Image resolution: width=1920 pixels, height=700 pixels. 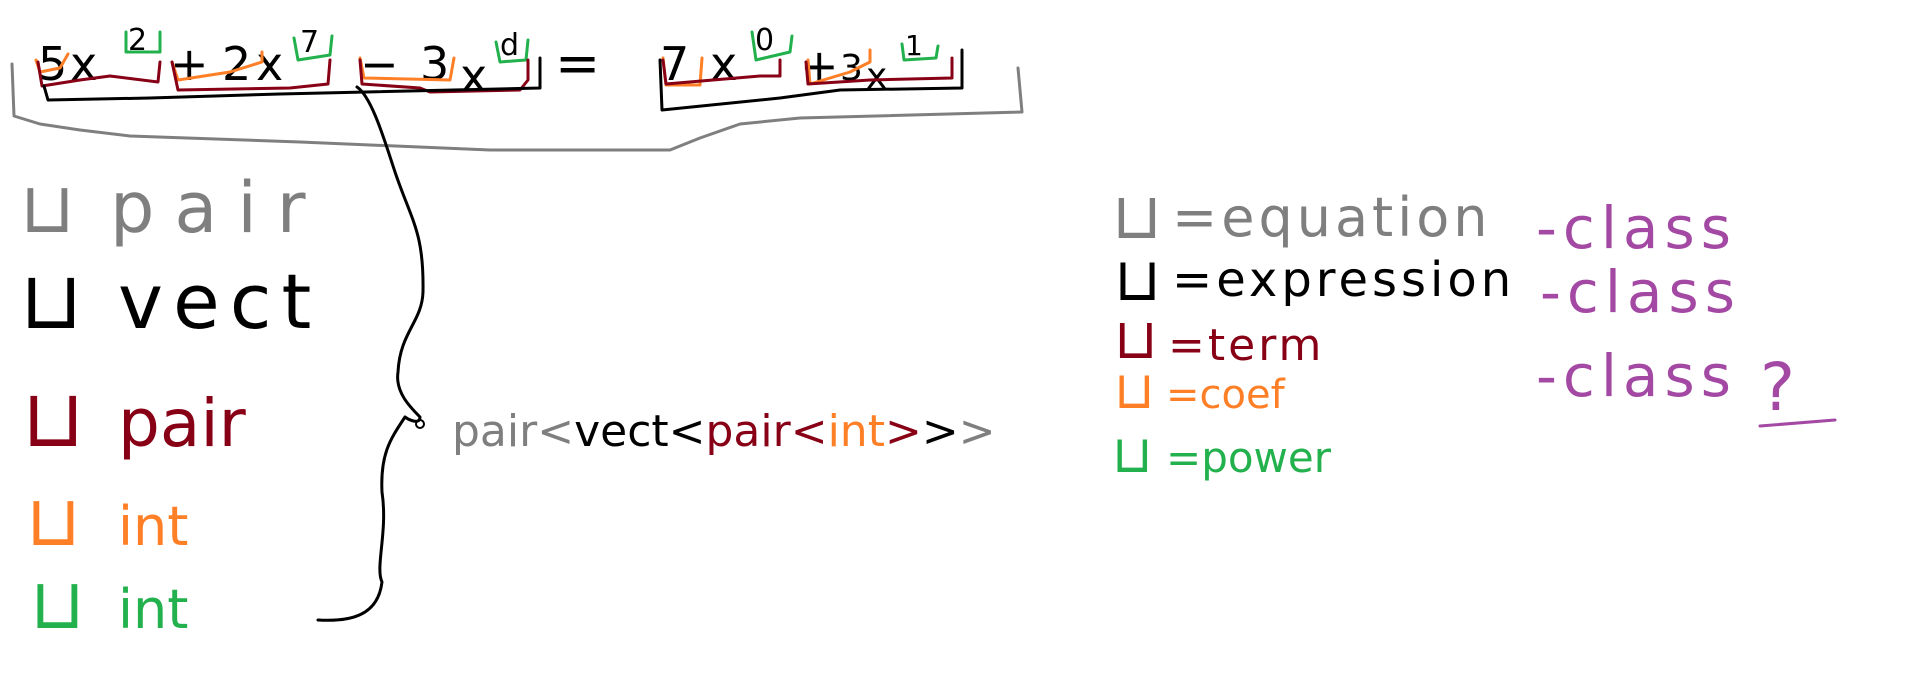 What do you see at coordinates (109, 604) in the screenshot?
I see `type-item-int-power: ⊔ int` at bounding box center [109, 604].